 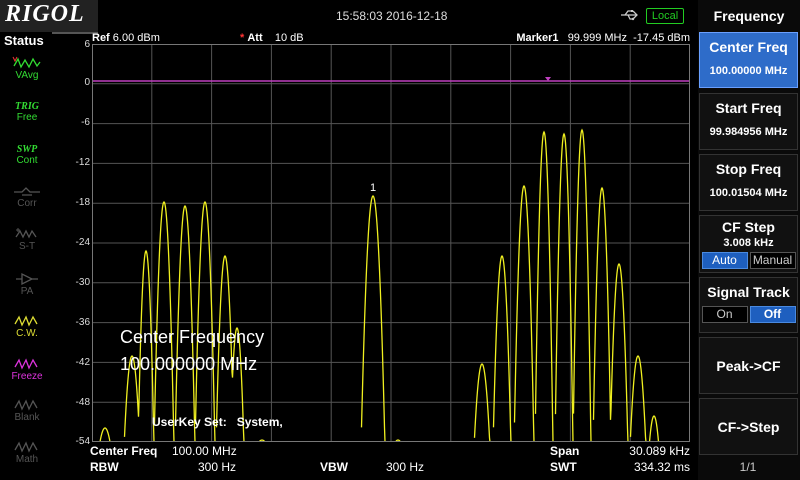 What do you see at coordinates (26, 62) in the screenshot?
I see `vavg-icon` at bounding box center [26, 62].